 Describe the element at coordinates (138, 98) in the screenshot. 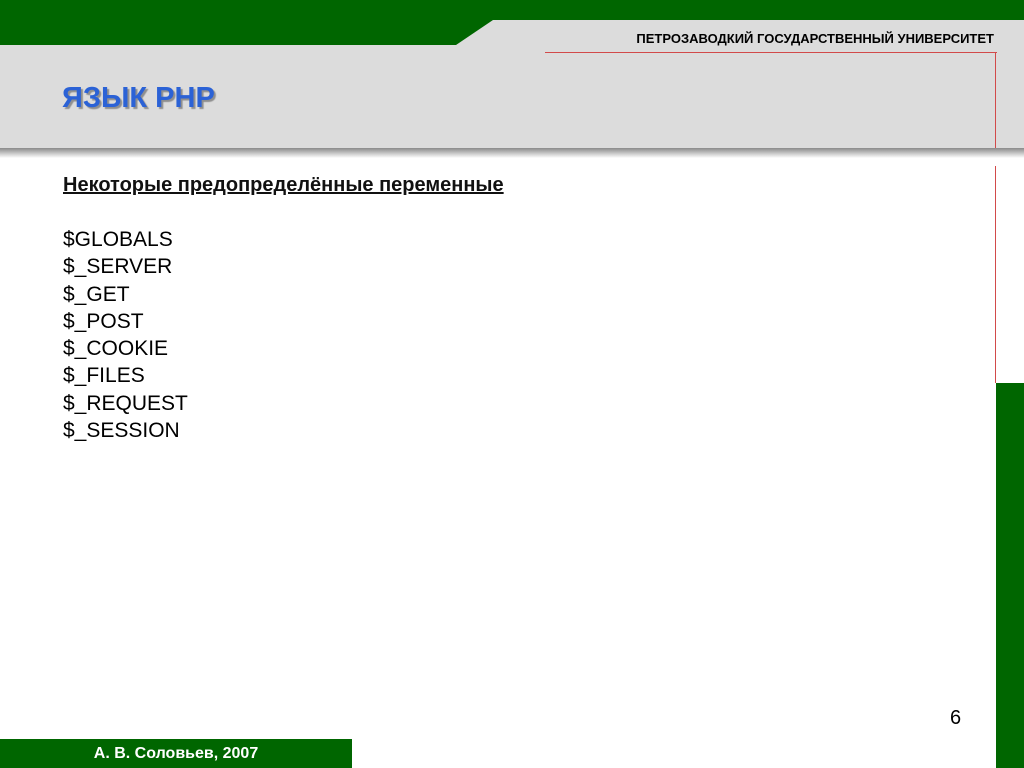

I see `slide-title: ЯЗЫК PHP` at that location.